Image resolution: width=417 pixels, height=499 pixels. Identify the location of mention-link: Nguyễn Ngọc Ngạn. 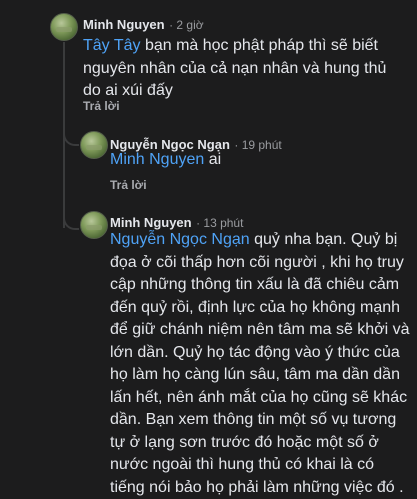
(180, 239).